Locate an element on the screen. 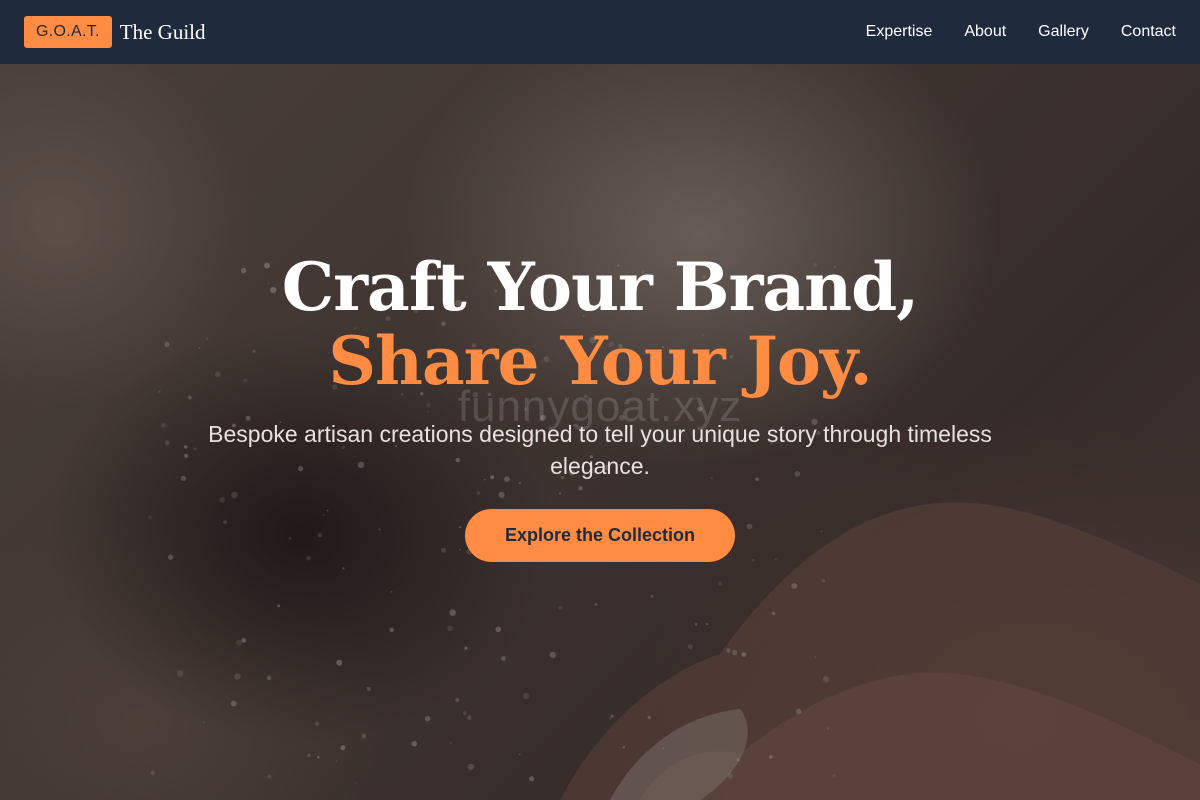  brand-logo: G.O.A.T. The Guild is located at coordinates (114, 32).